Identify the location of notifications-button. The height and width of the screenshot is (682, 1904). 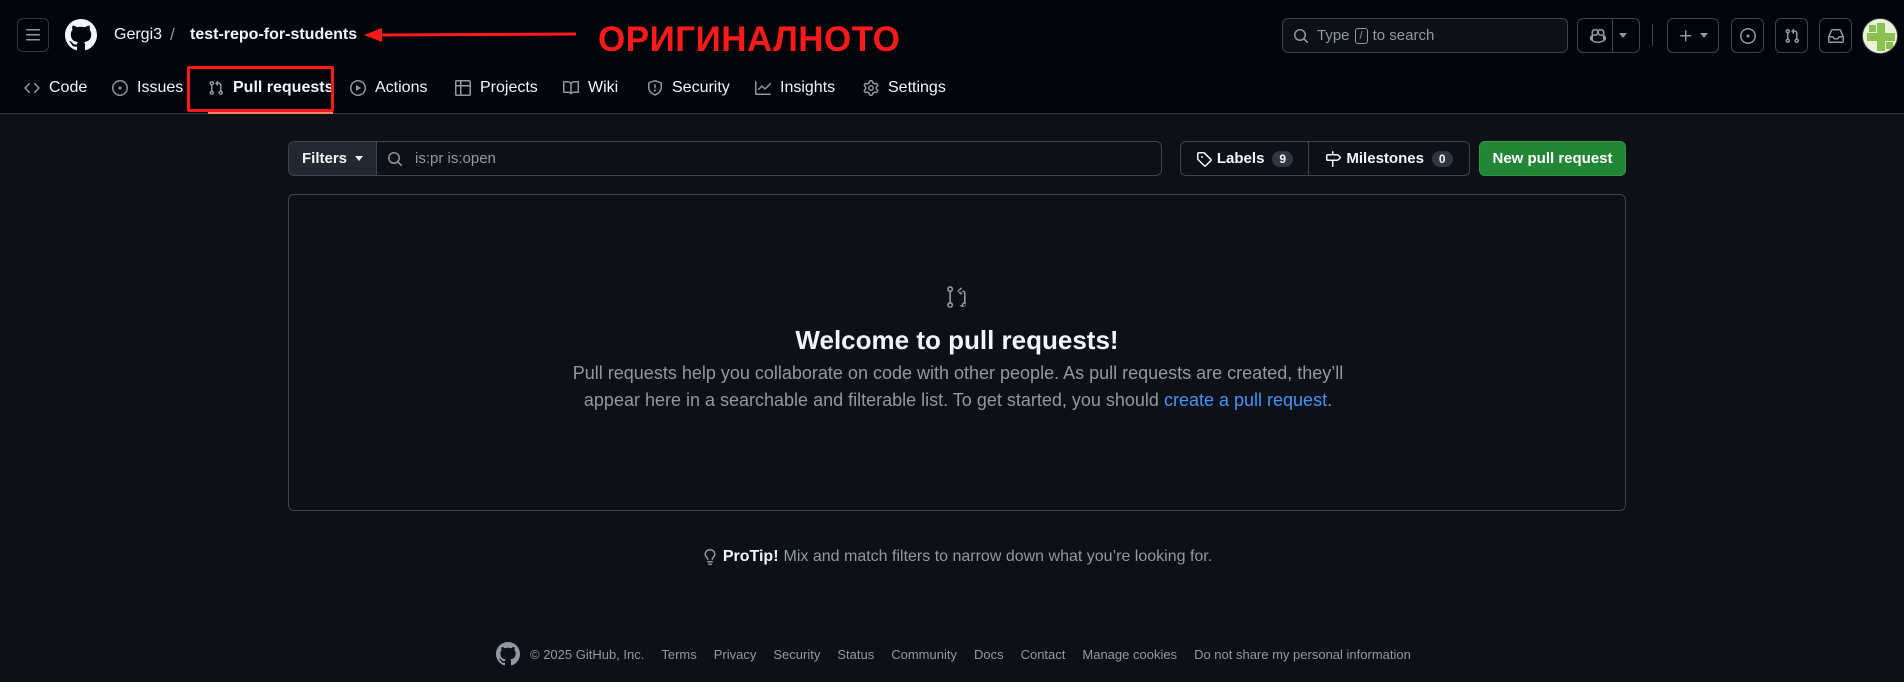
(1835, 35).